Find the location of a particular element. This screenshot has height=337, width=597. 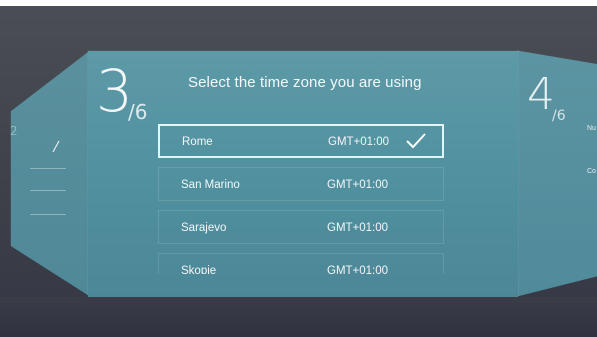

timezone-option-skopje: Skopje GMT+01:00 is located at coordinates (301, 263).